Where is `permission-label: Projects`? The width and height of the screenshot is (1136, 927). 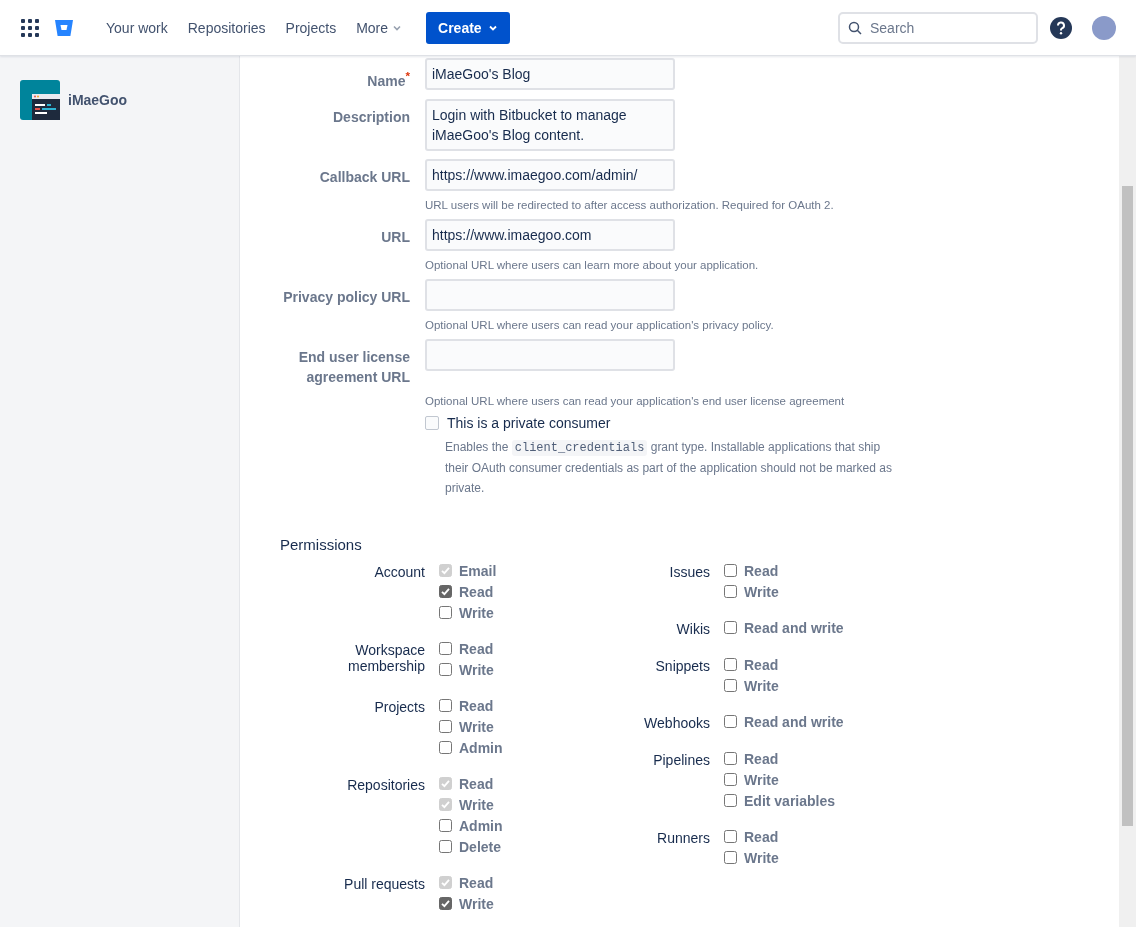
permission-label: Projects is located at coordinates (399, 707).